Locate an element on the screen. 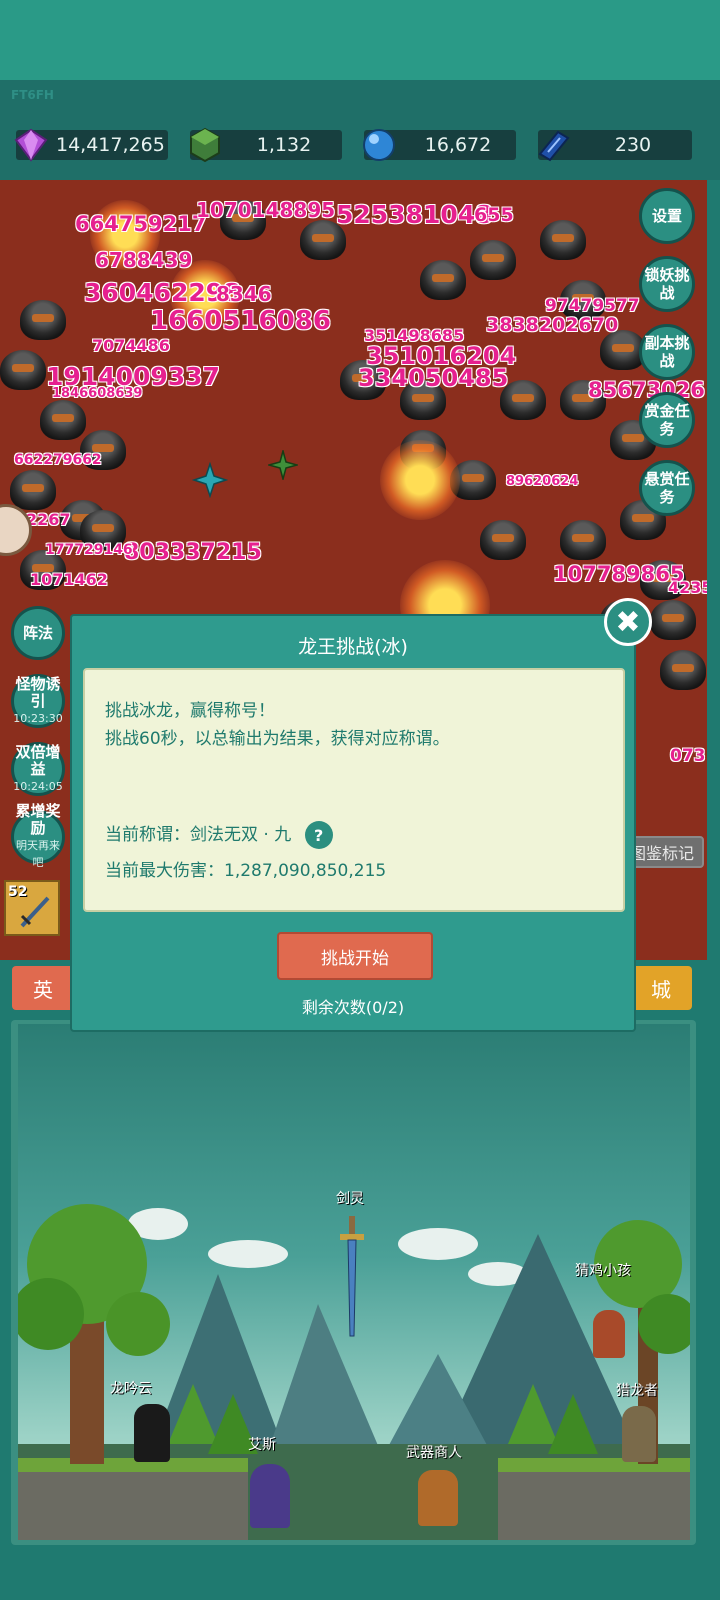 Image resolution: width=720 pixels, height=1600 pixels. dungeon-challenge-button: 副本挑战 is located at coordinates (667, 352).